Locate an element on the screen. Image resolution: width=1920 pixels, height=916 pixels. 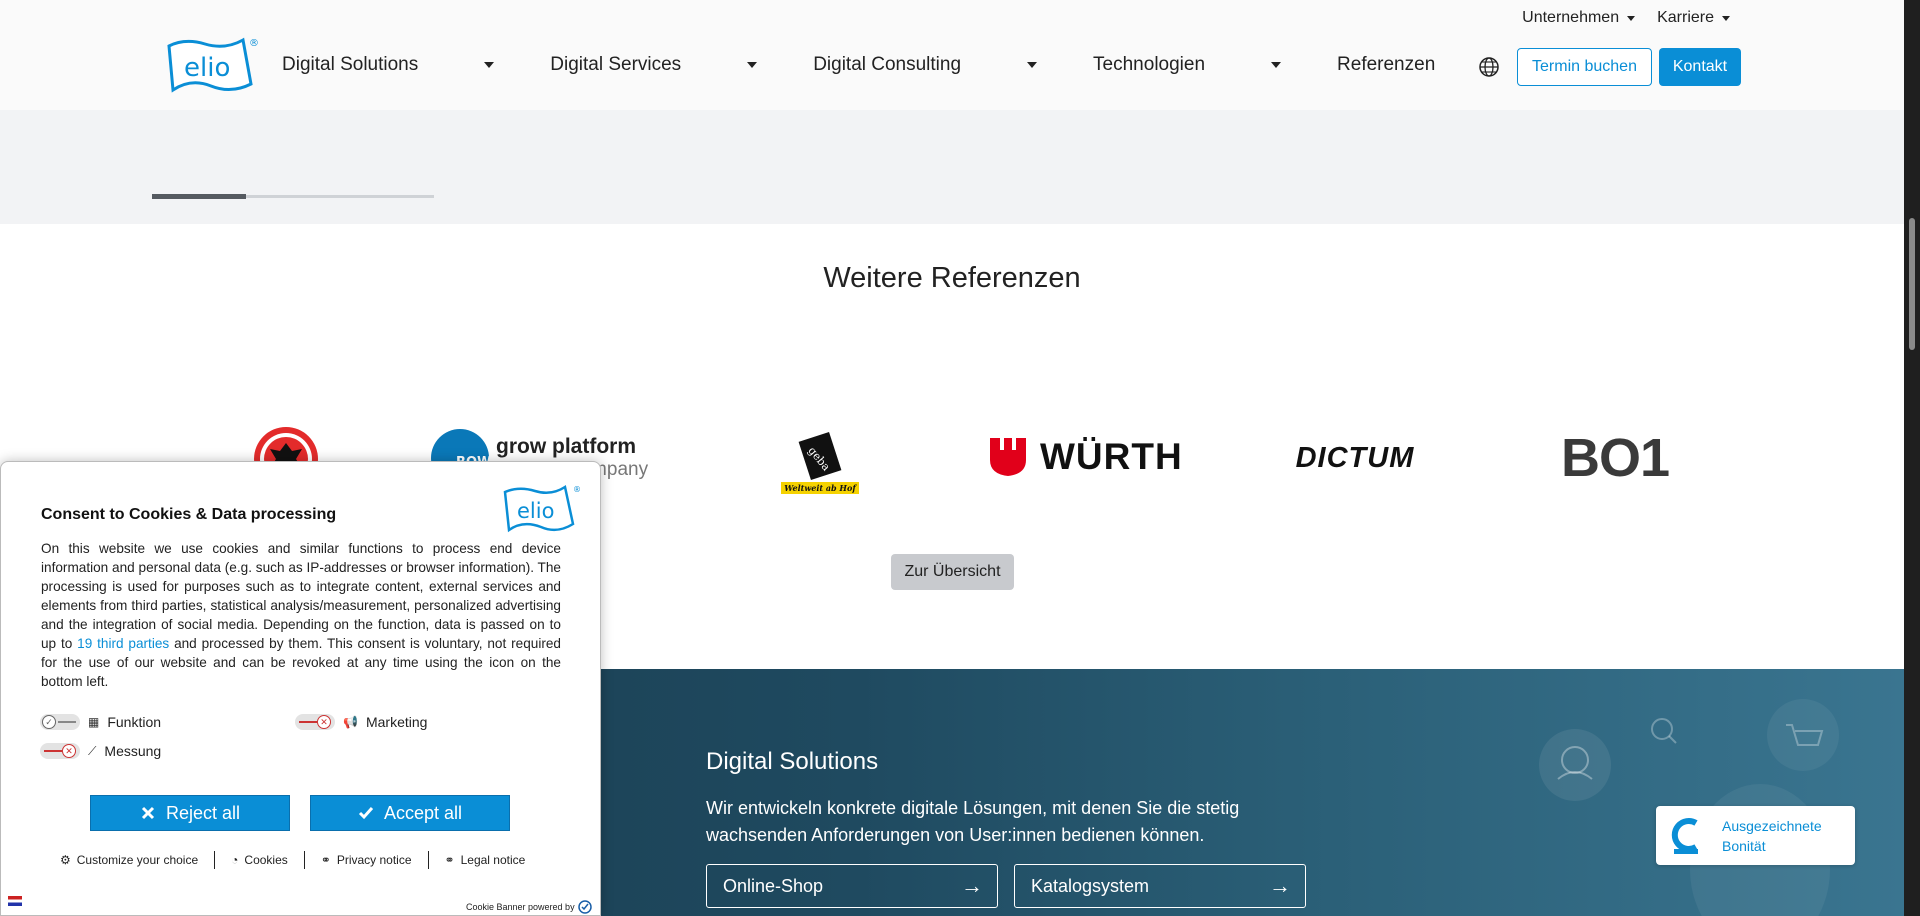
gear-icon: ⚙ is located at coordinates (65, 860).